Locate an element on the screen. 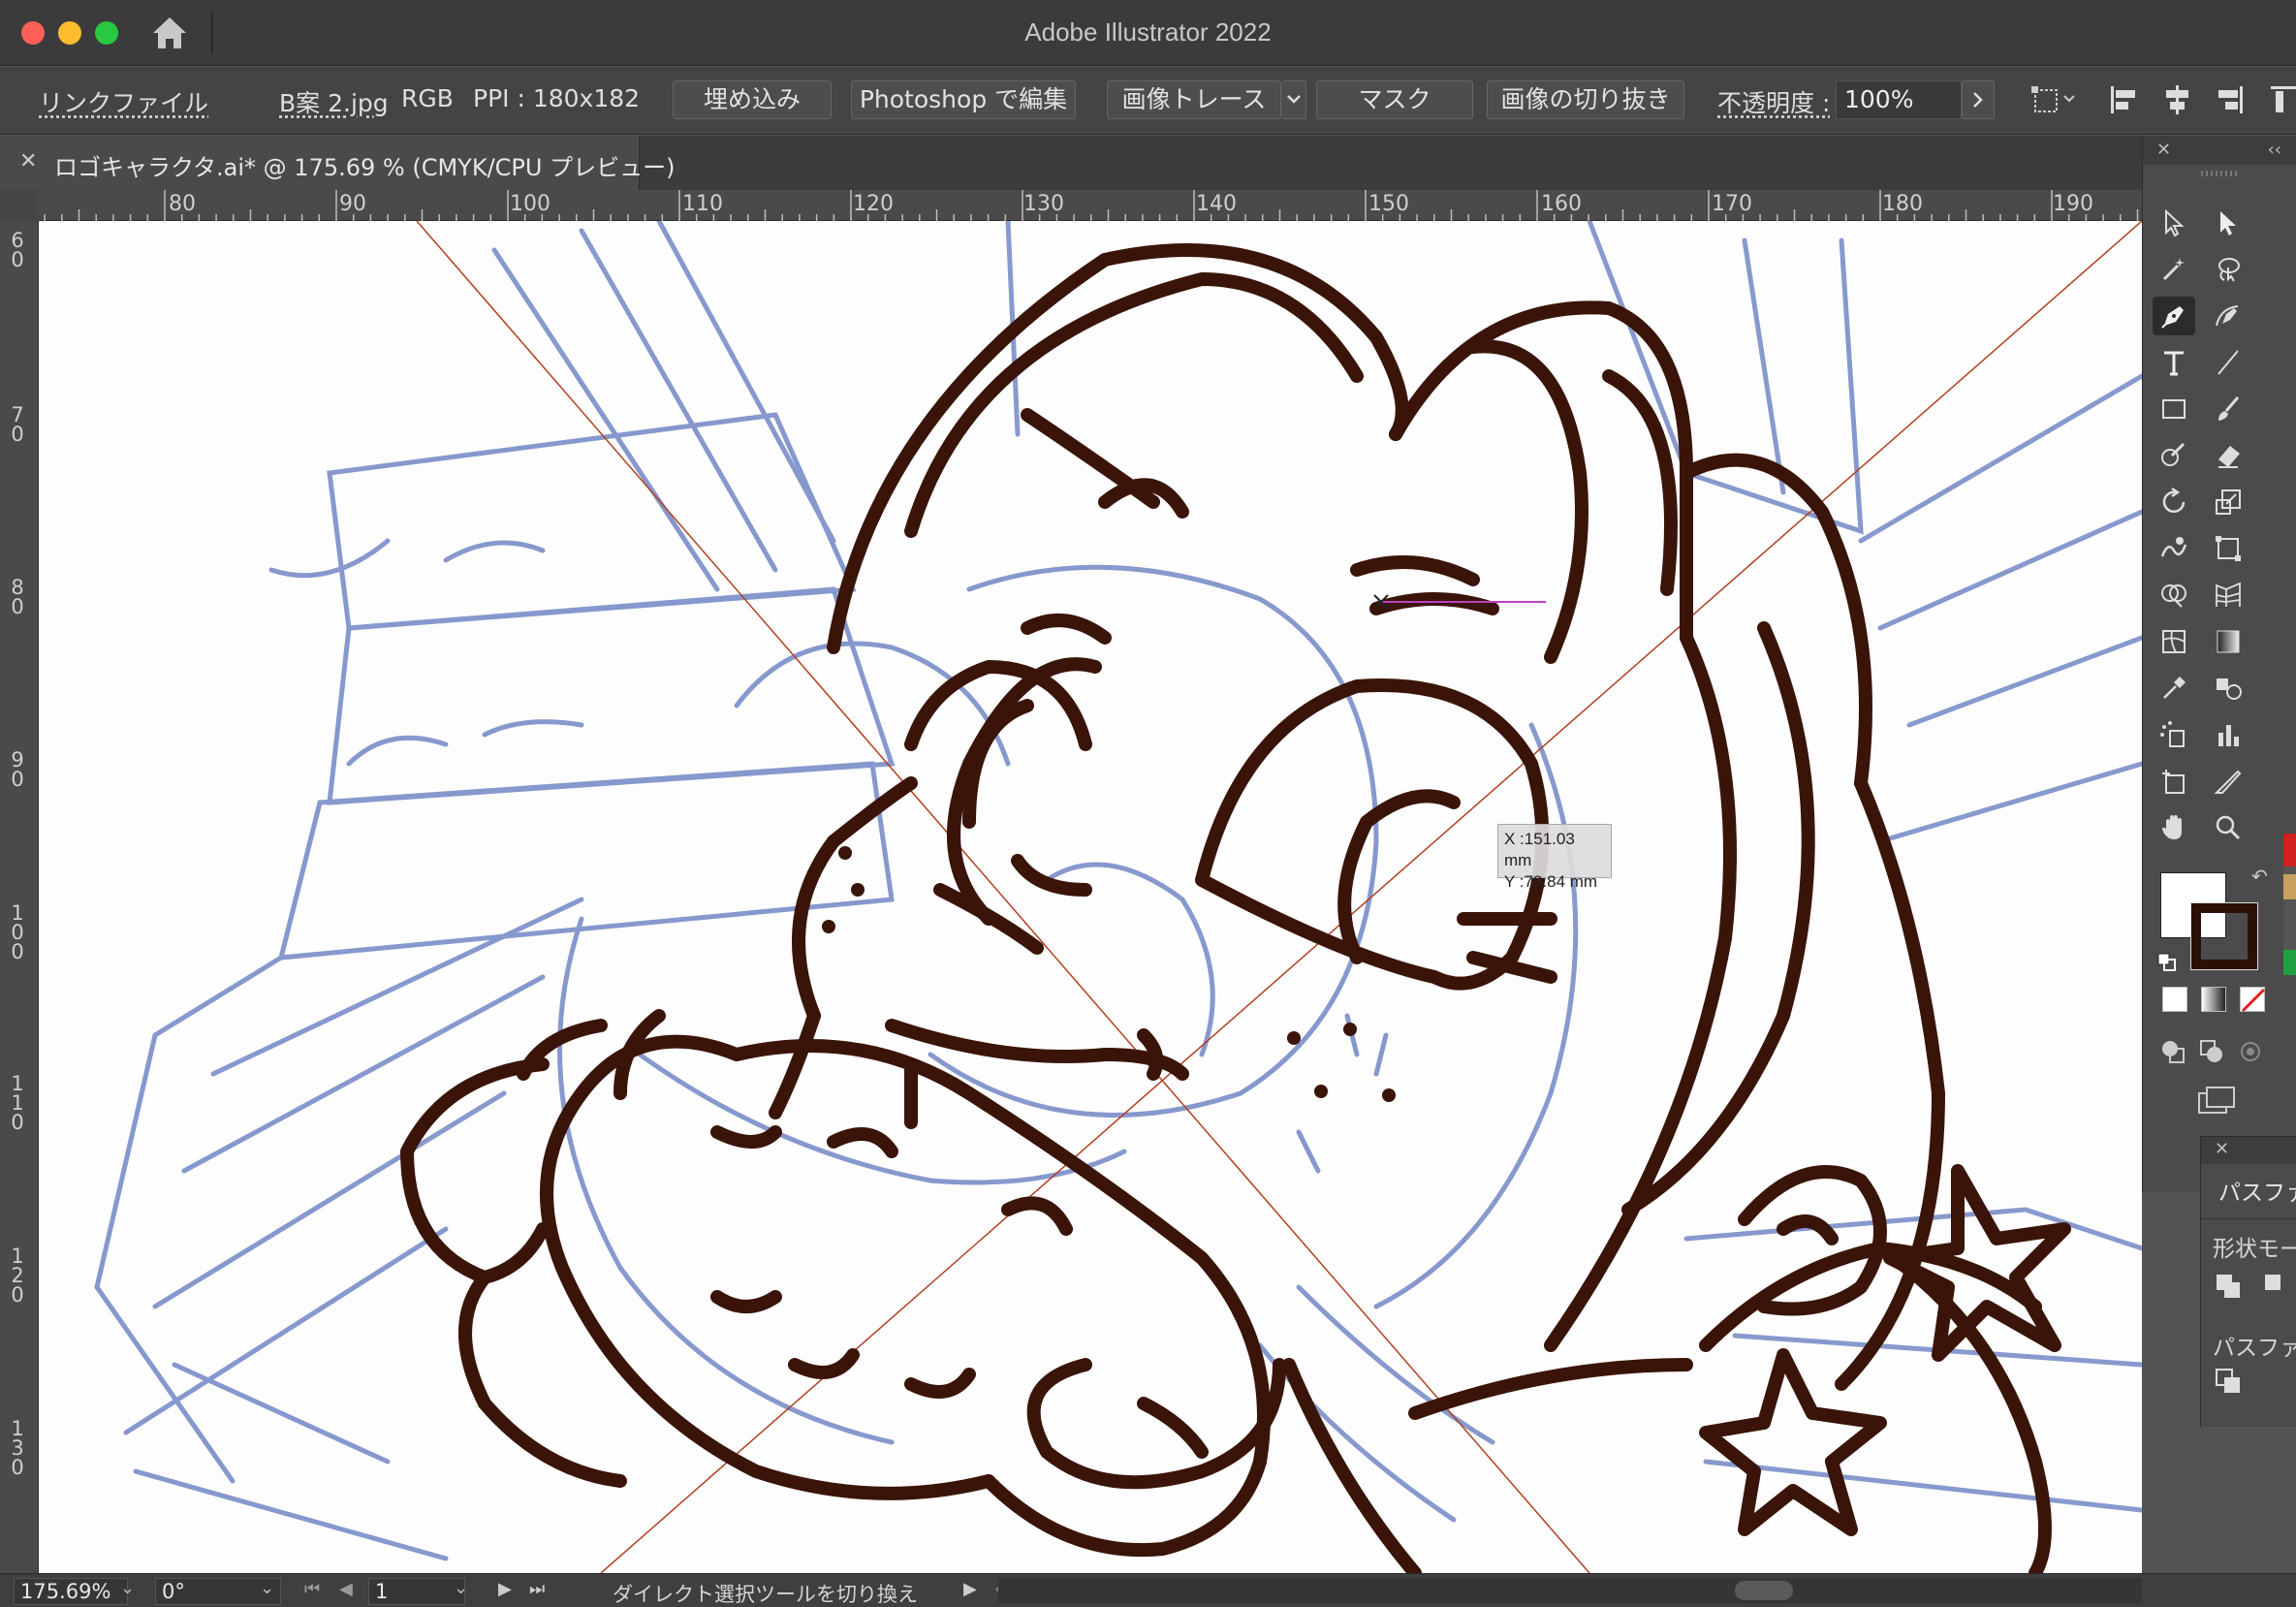 This screenshot has width=2296, height=1607. panel-grip is located at coordinates (2220, 174).